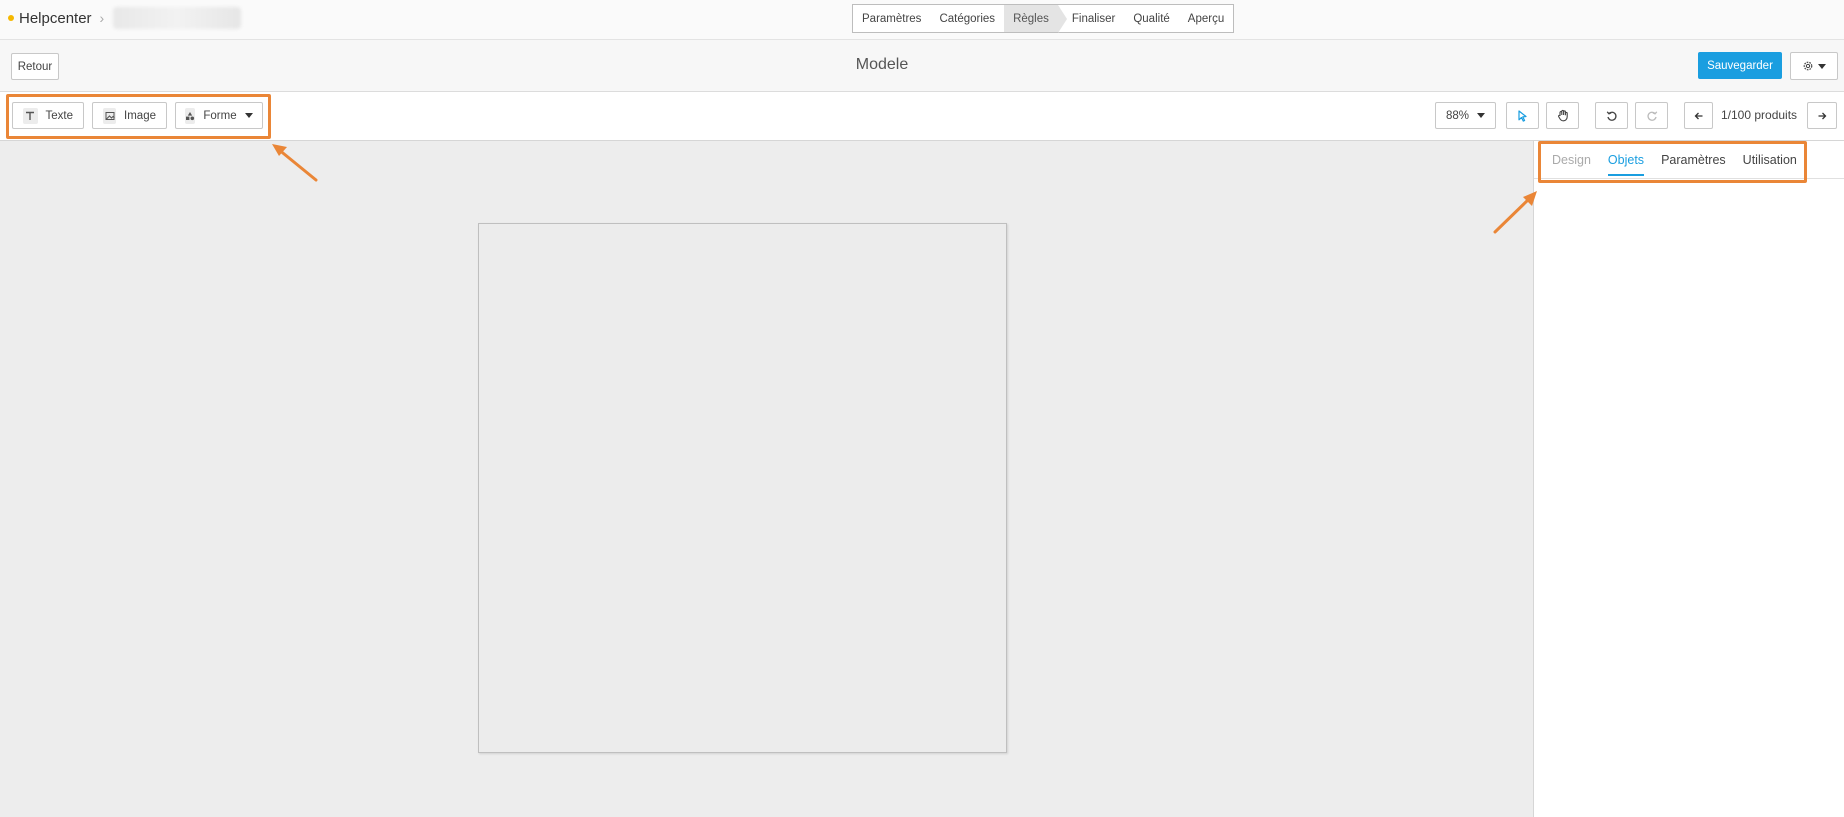  What do you see at coordinates (1814, 66) in the screenshot?
I see `settings-dropdown-button` at bounding box center [1814, 66].